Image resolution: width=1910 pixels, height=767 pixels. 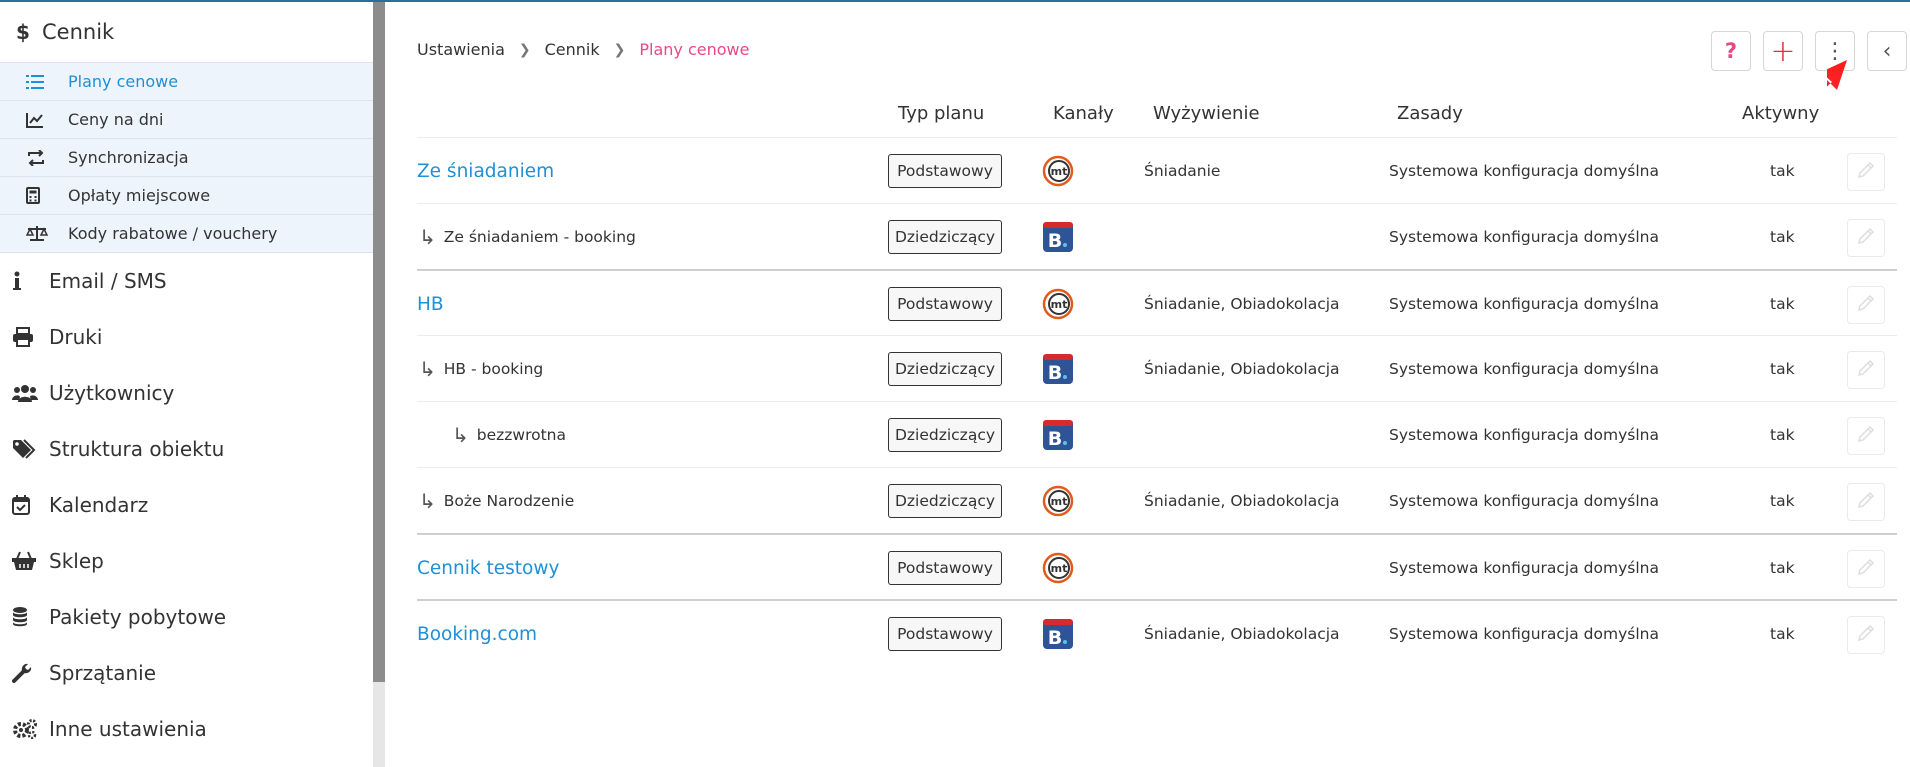 What do you see at coordinates (186, 505) in the screenshot?
I see `sidebar-item-kalendarz: Kalendarz` at bounding box center [186, 505].